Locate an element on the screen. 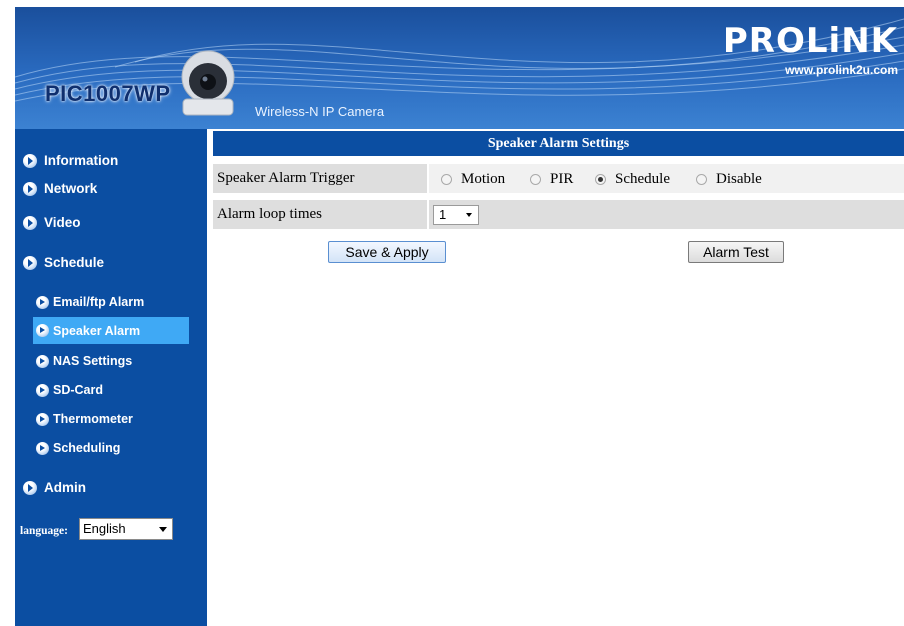  trigger-label: Speaker Alarm Trigger is located at coordinates (320, 178).